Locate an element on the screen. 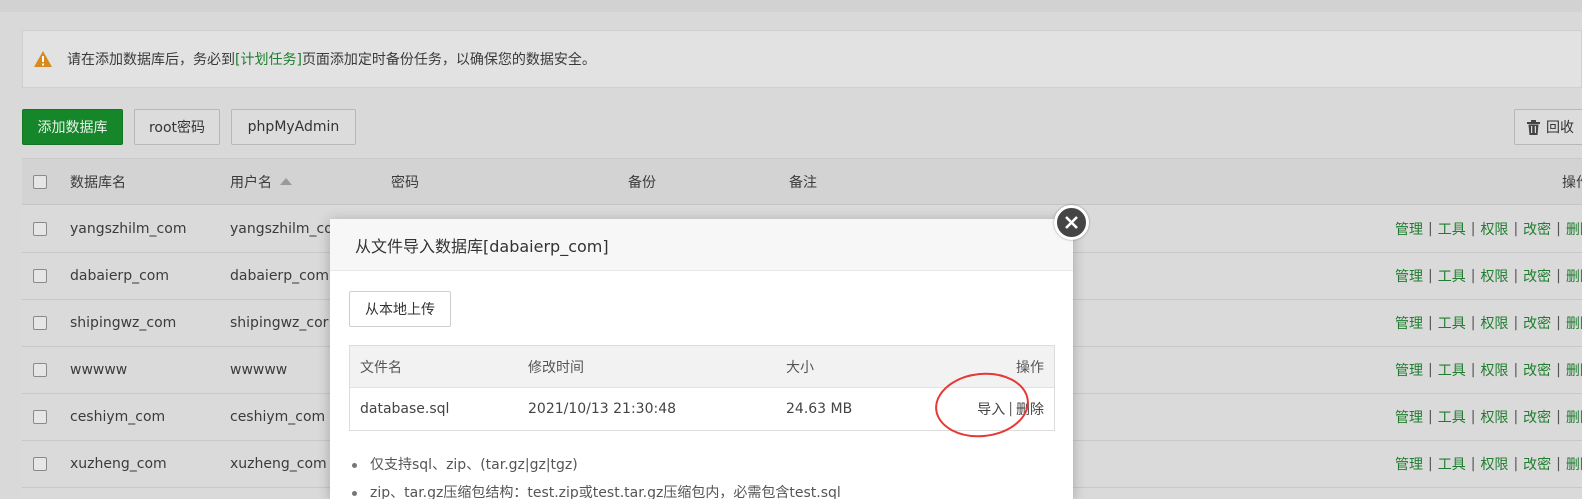 This screenshot has width=1582, height=499. row-db-name: wwwww is located at coordinates (99, 370).